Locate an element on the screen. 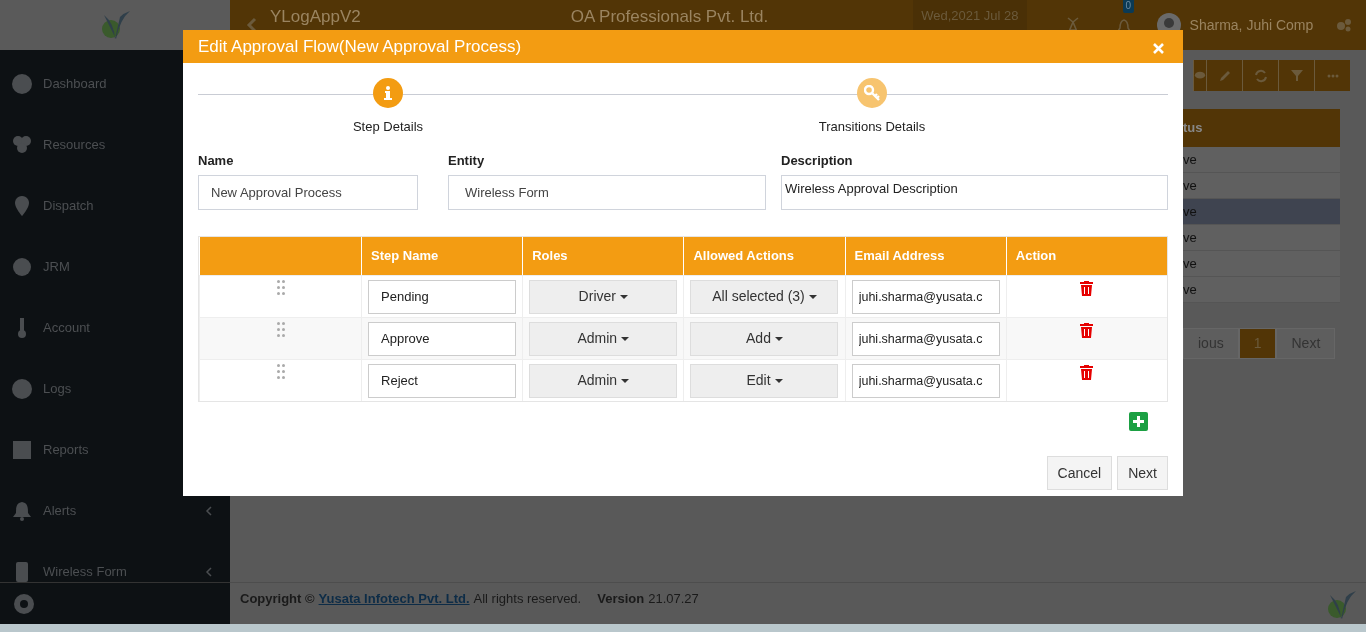 This screenshot has height=632, width=1366. column-header: tus is located at coordinates (1193, 128).